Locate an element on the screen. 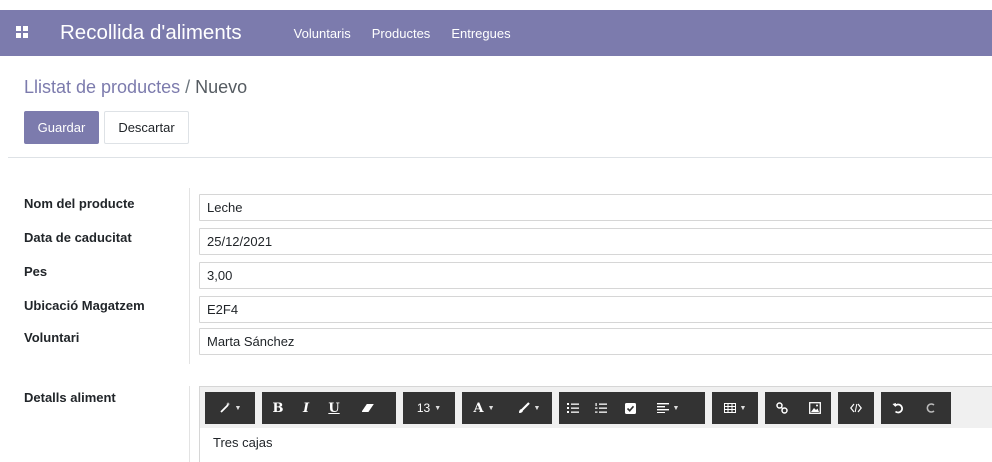 This screenshot has width=992, height=462. ordered-list-icon is located at coordinates (601, 407).